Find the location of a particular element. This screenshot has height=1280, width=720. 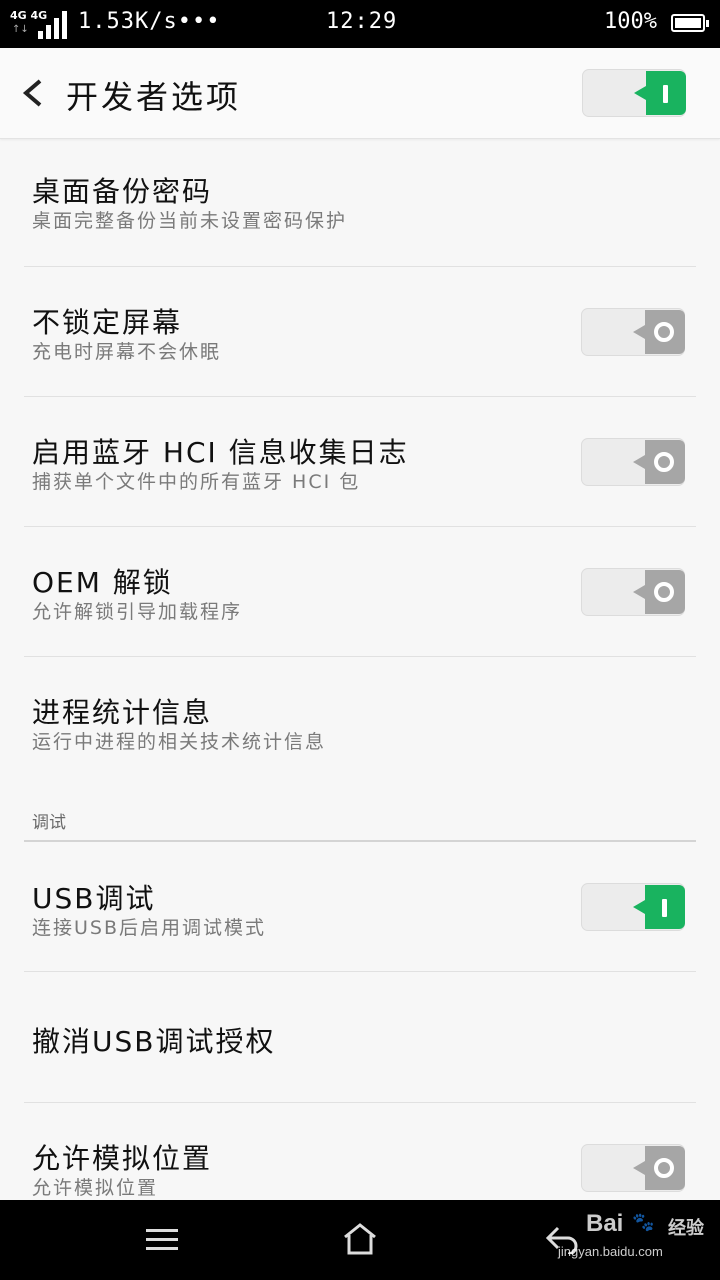

bluetooth-hci-log-switch is located at coordinates (633, 462).